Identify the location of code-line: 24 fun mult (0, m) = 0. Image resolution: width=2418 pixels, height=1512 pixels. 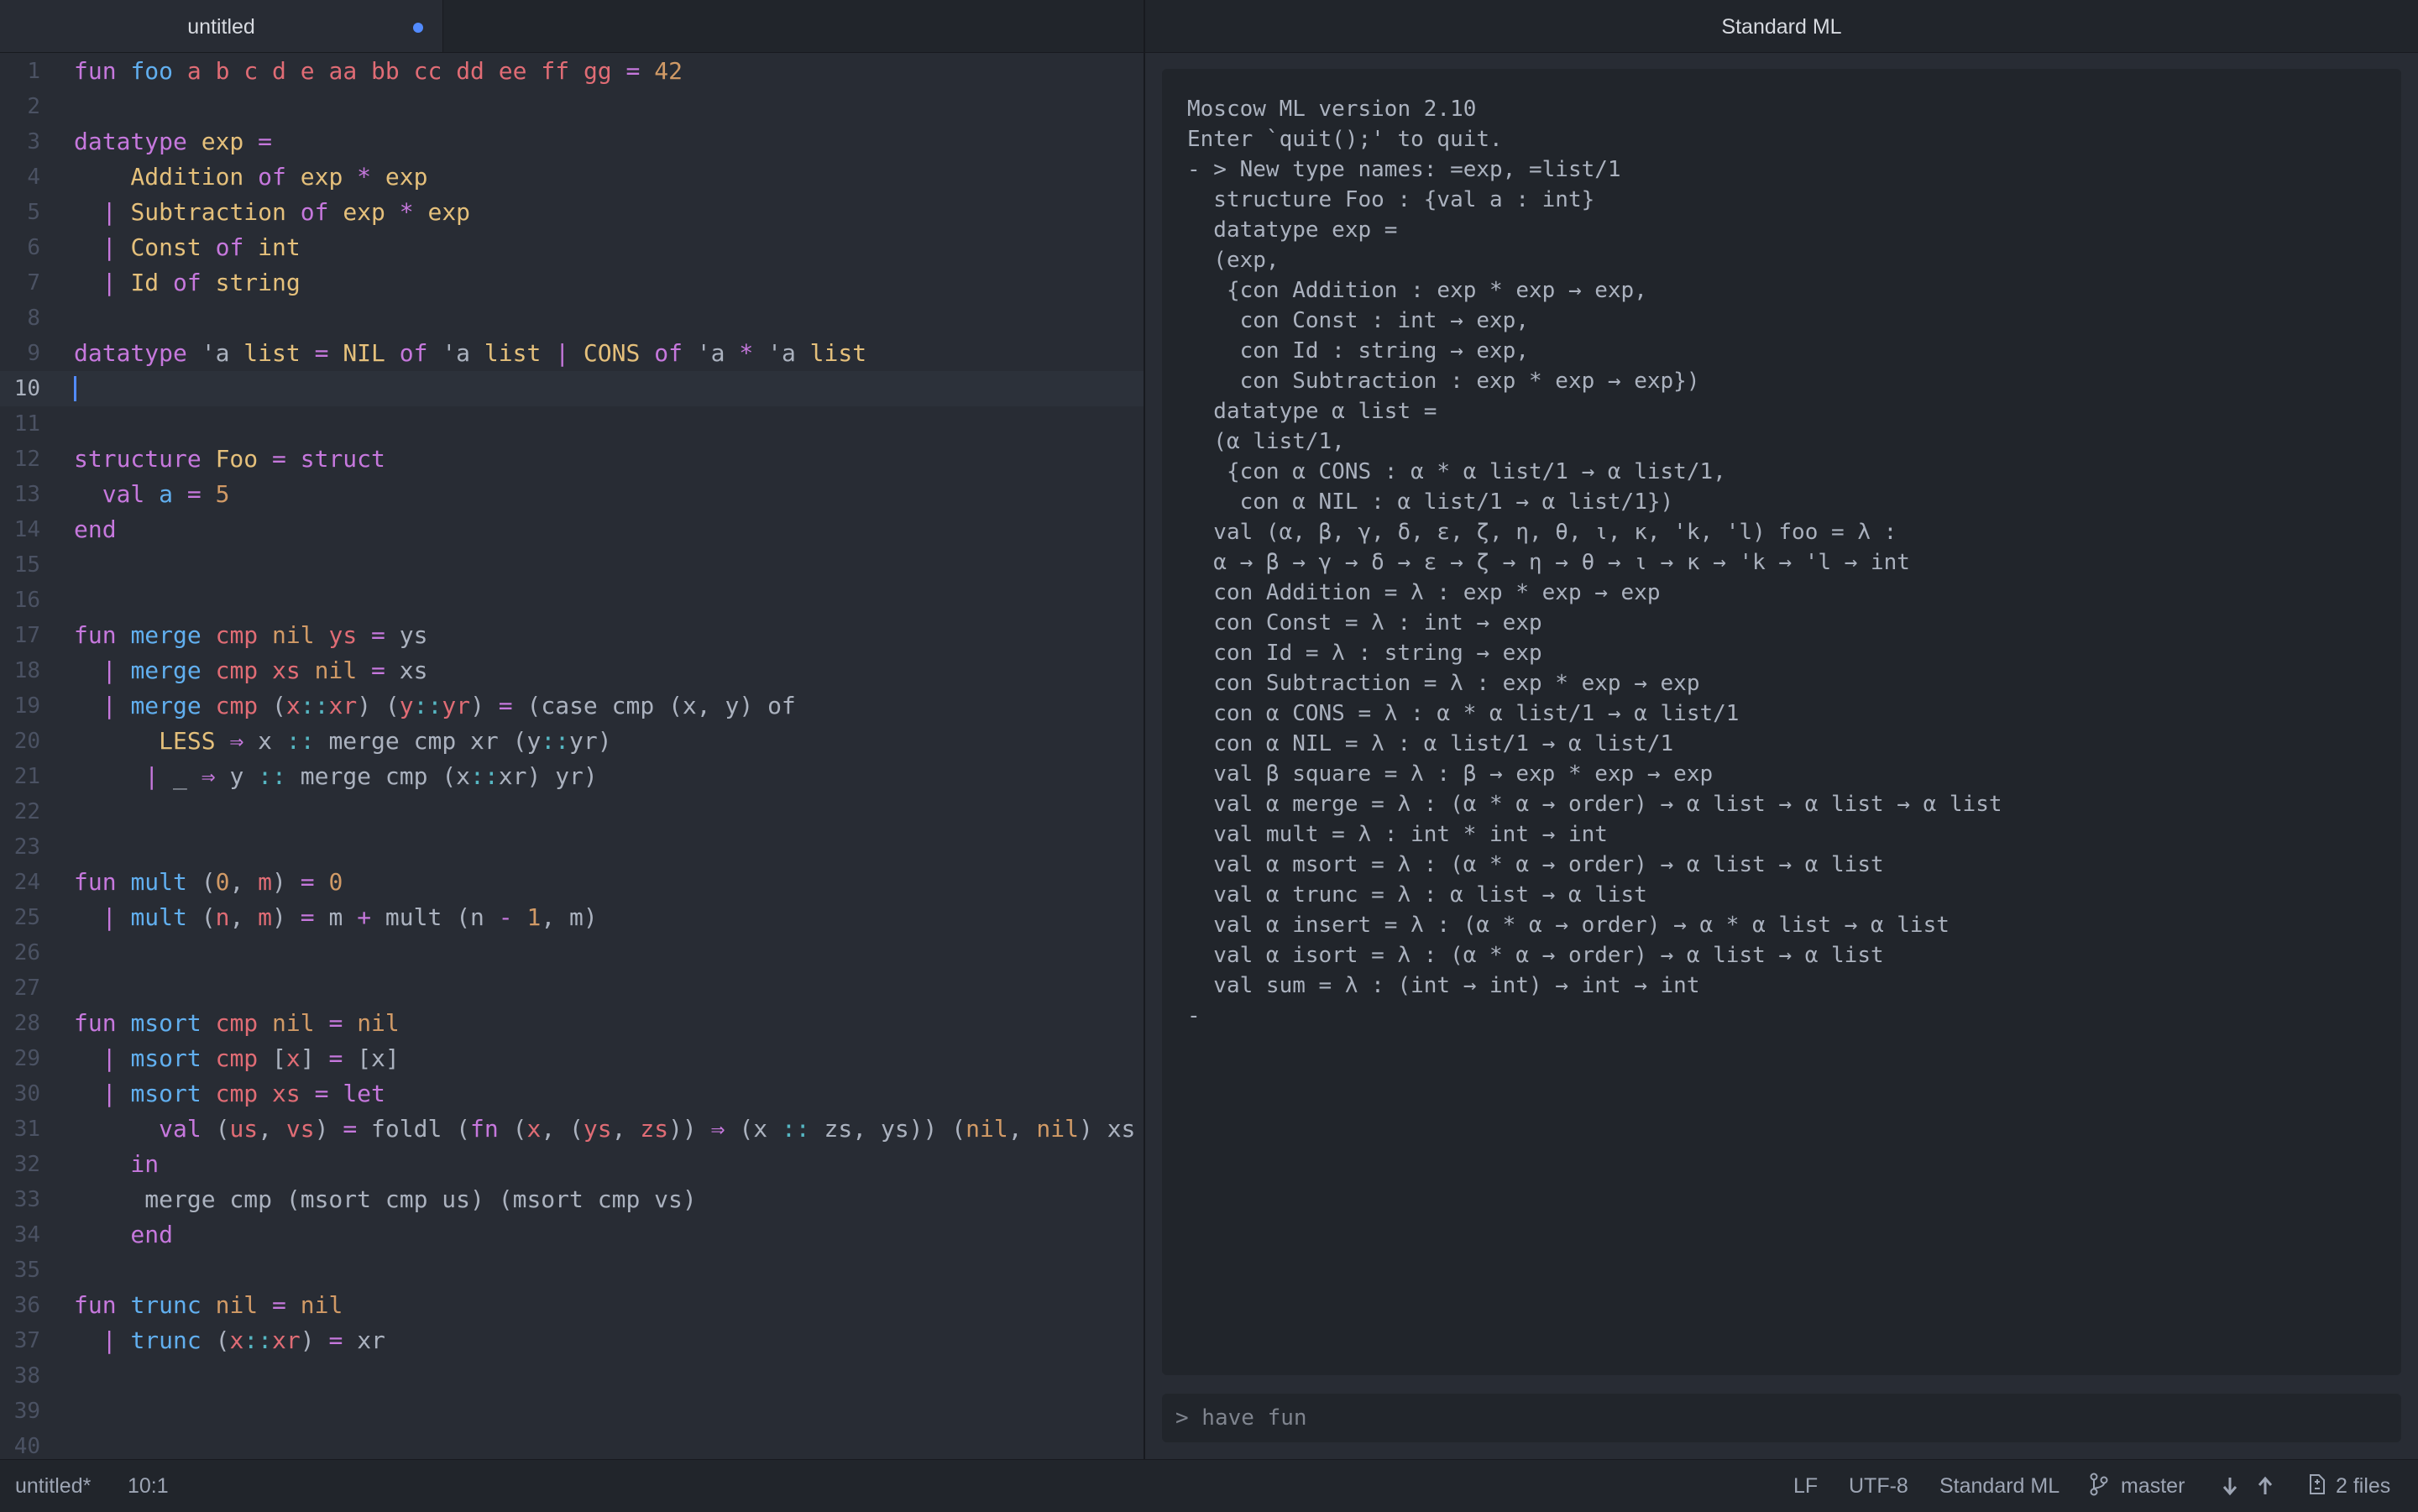
(572, 882).